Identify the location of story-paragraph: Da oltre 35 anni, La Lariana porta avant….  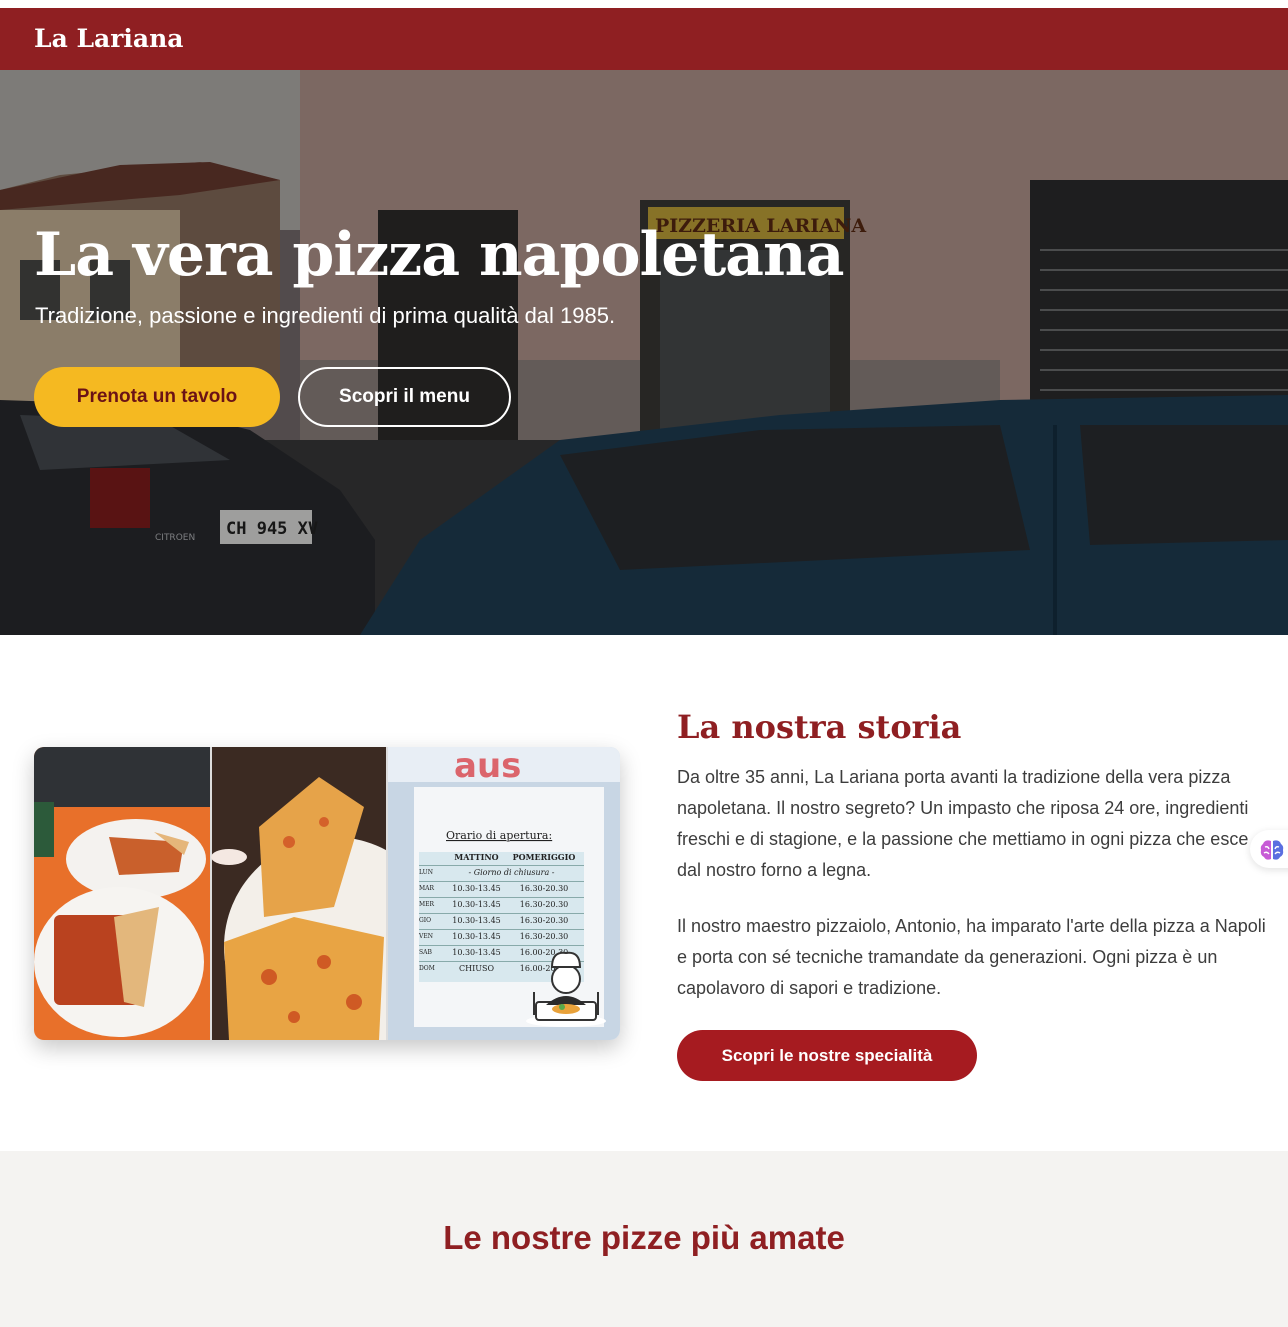
(963, 823).